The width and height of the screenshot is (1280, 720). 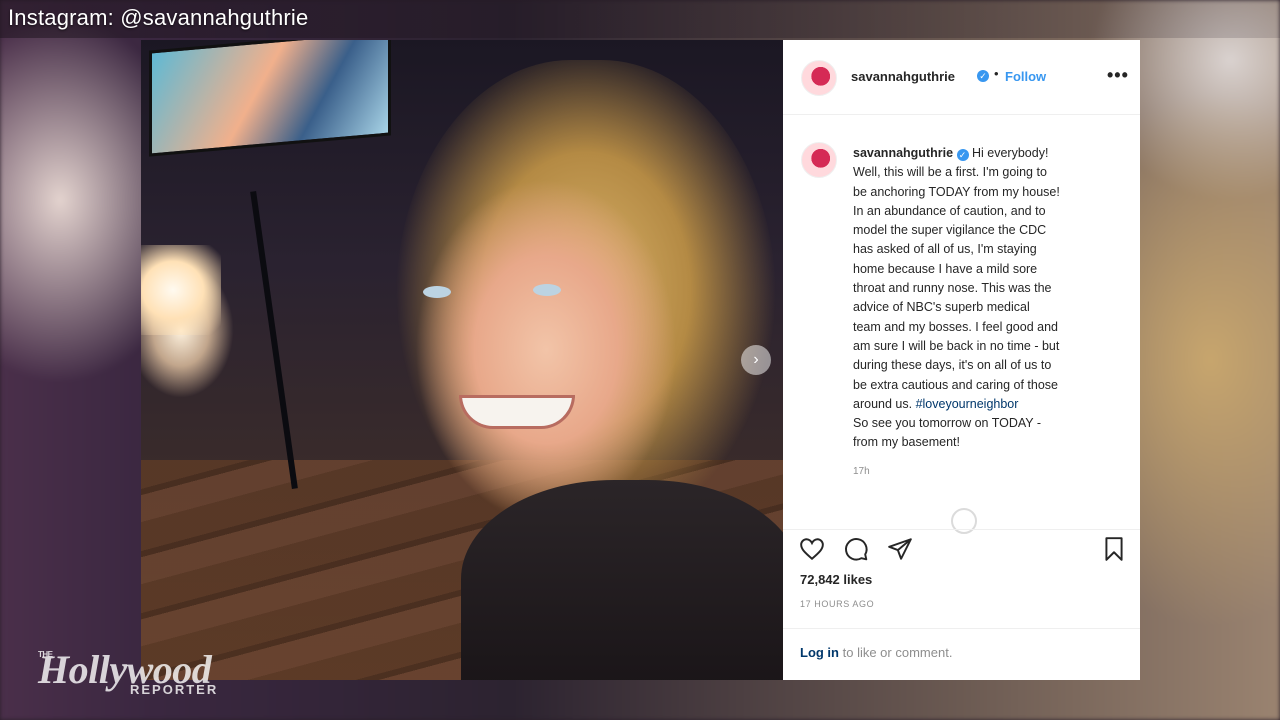 I want to click on eye-left, so click(x=437, y=292).